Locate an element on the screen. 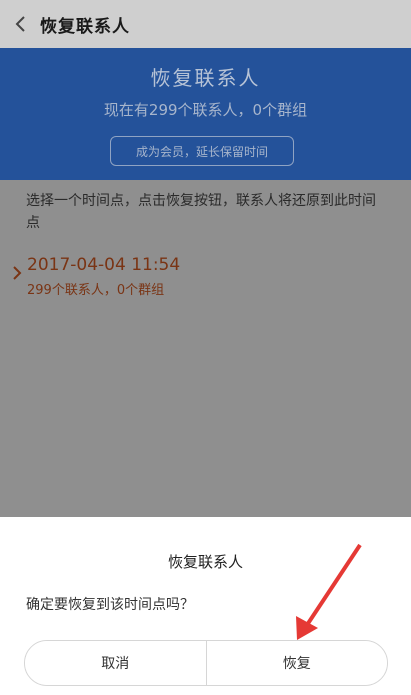 Image resolution: width=411 pixels, height=695 pixels. chevron-right-icon is located at coordinates (17, 275).